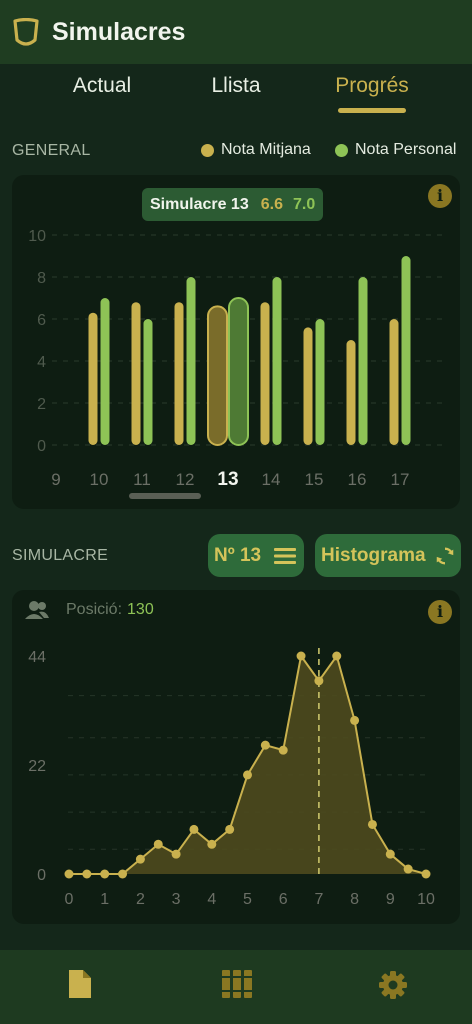 This screenshot has width=472, height=1024. What do you see at coordinates (211, 899) in the screenshot?
I see `x-tick-label: 4` at bounding box center [211, 899].